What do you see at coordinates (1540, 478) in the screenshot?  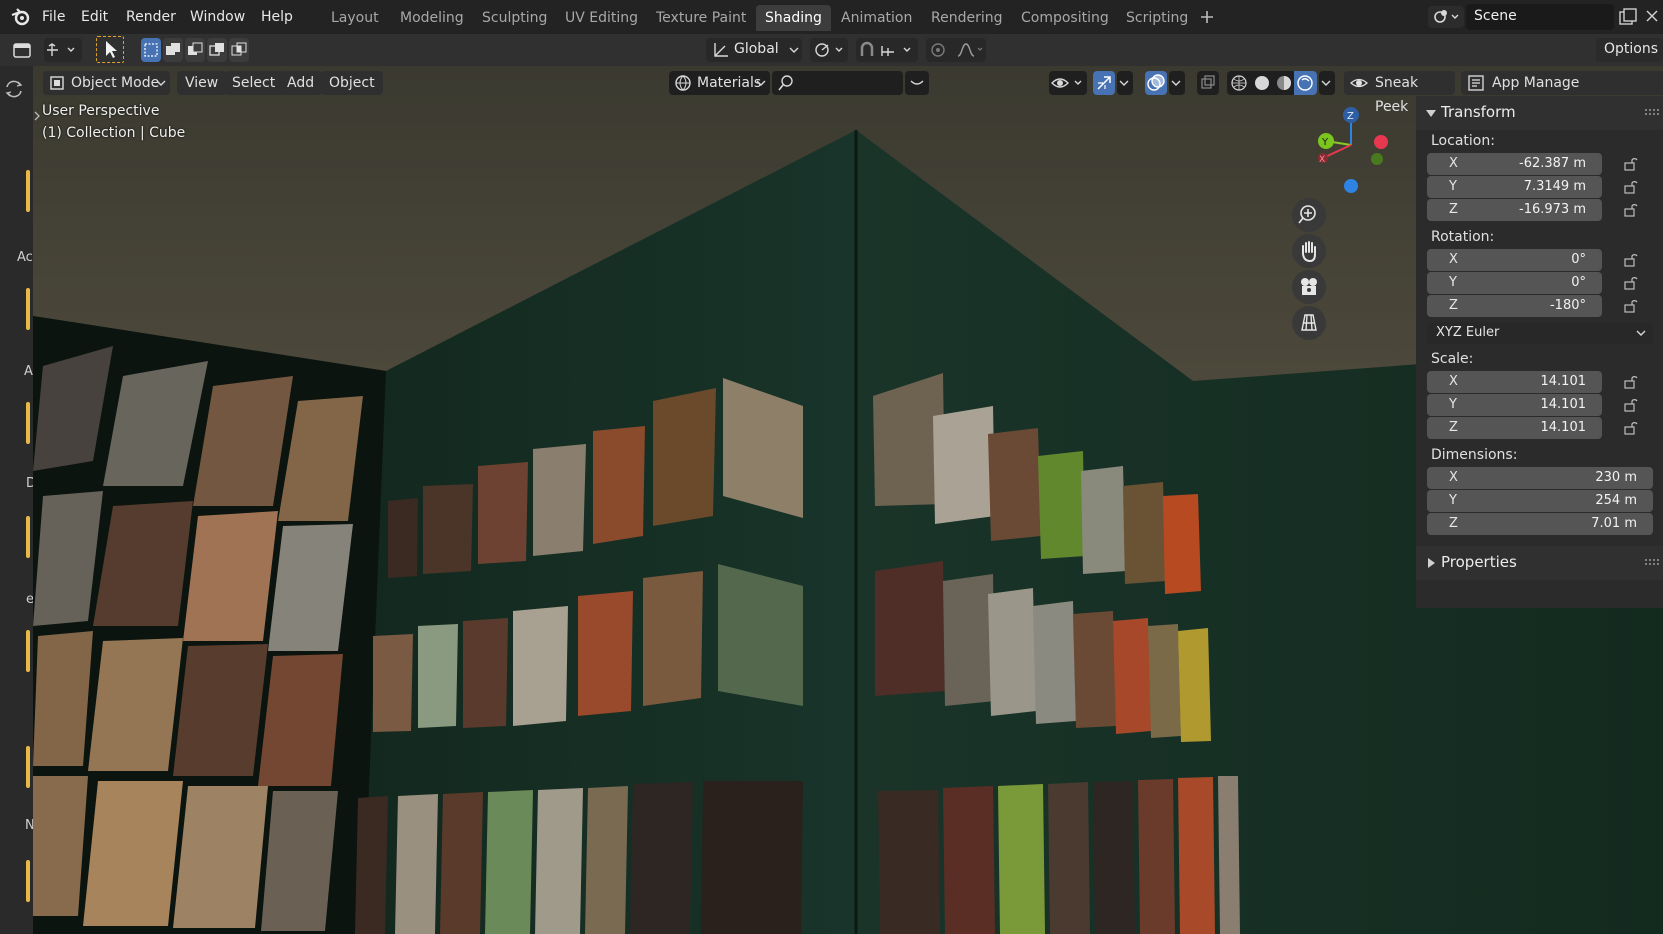 I see `dimensions-x-field: X 230 m` at bounding box center [1540, 478].